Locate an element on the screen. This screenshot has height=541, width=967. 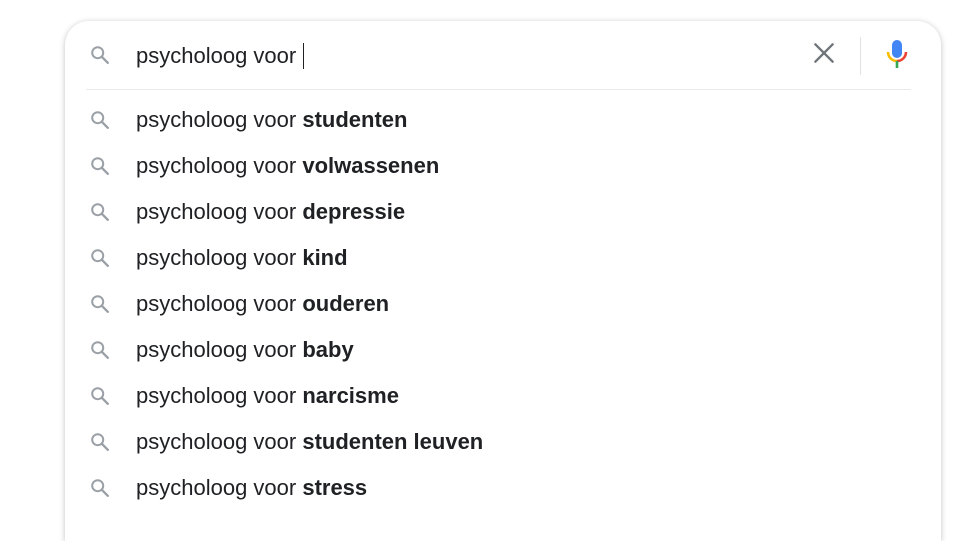
search-input: psycholoog voor is located at coordinates (220, 56).